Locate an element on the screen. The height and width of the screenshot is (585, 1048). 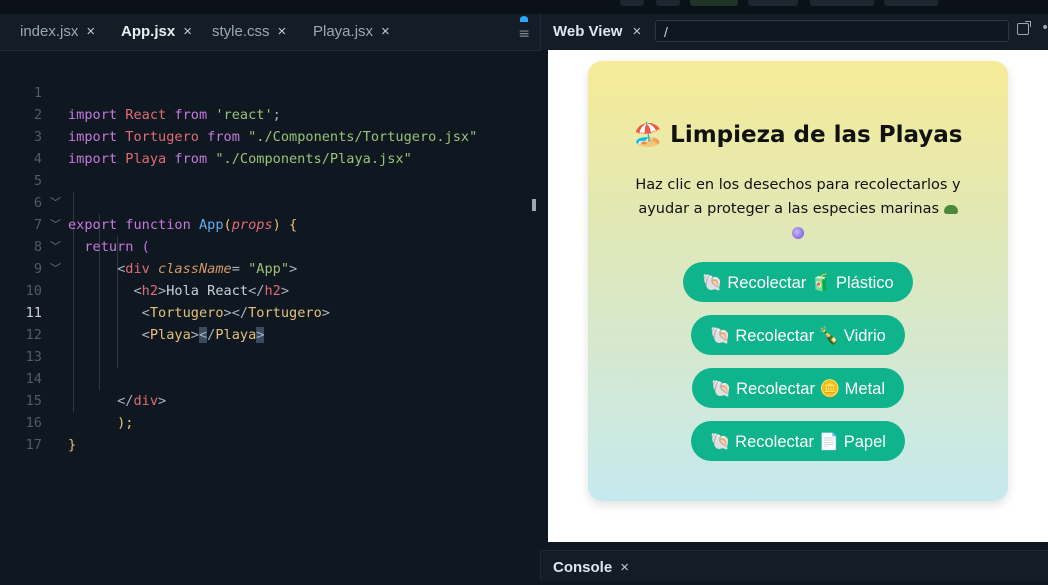
line-number: 17 is located at coordinates (33, 445).